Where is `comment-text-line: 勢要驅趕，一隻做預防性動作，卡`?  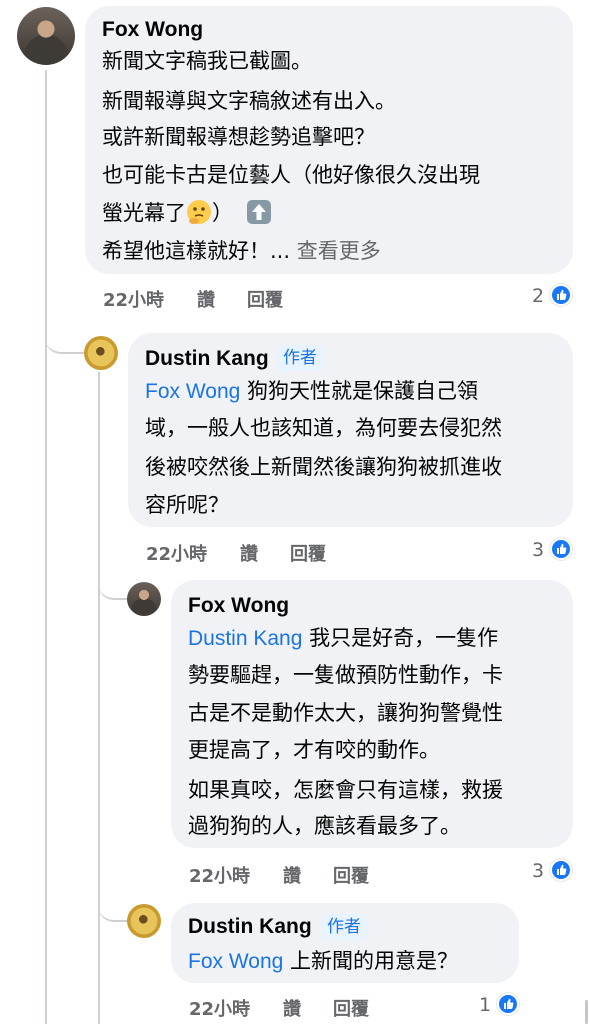
comment-text-line: 勢要驅趕，一隻做預防性動作，卡 is located at coordinates (345, 675).